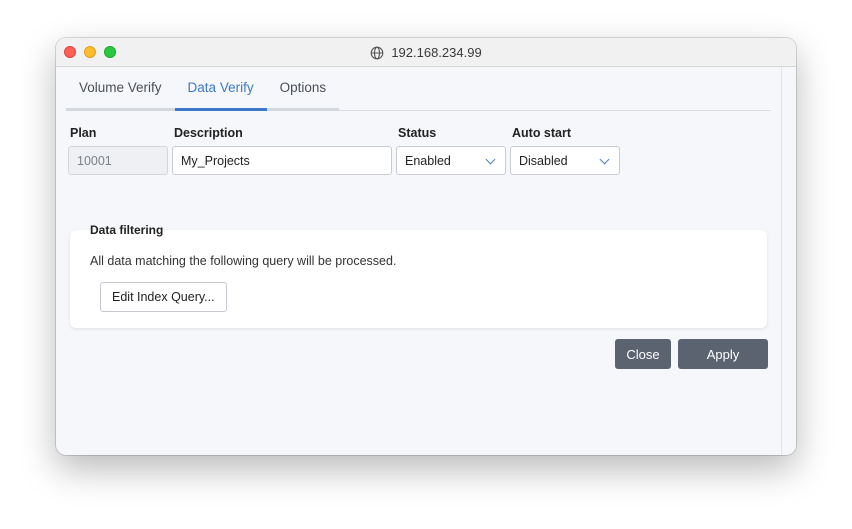 This screenshot has width=852, height=529. I want to click on apply-button: Apply, so click(723, 354).